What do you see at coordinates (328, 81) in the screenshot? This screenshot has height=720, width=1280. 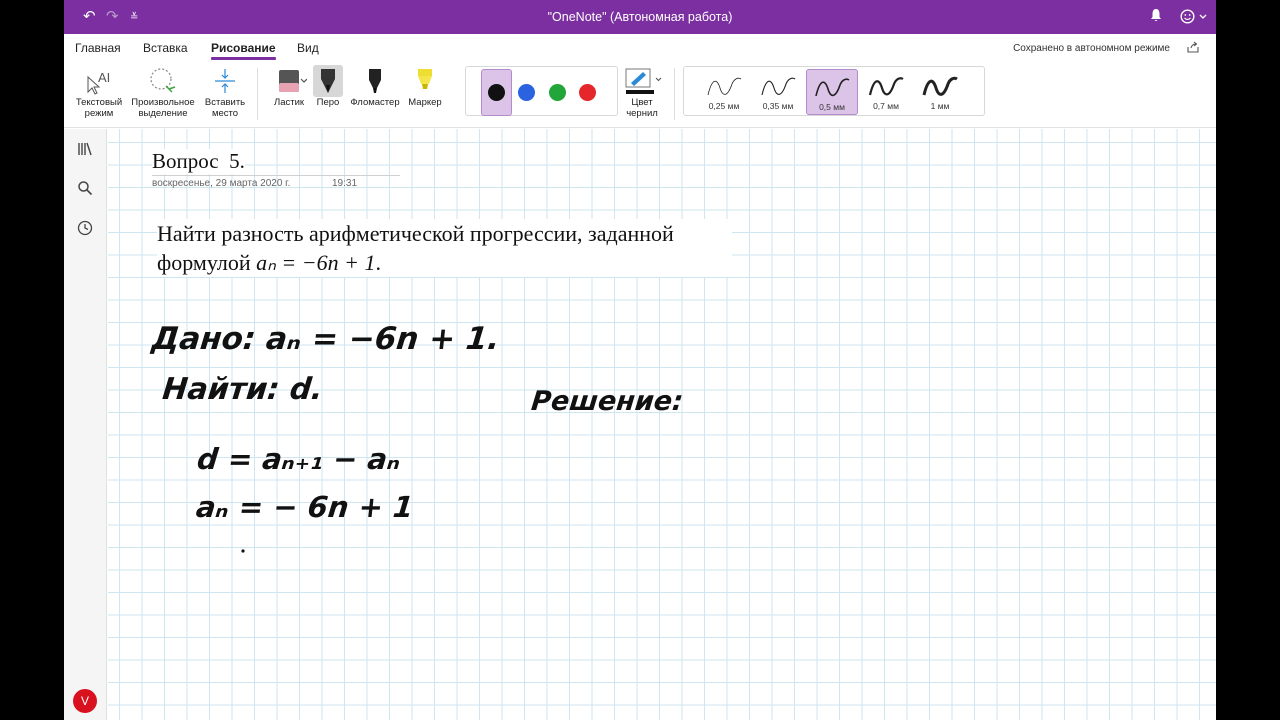 I see `pen-icon` at bounding box center [328, 81].